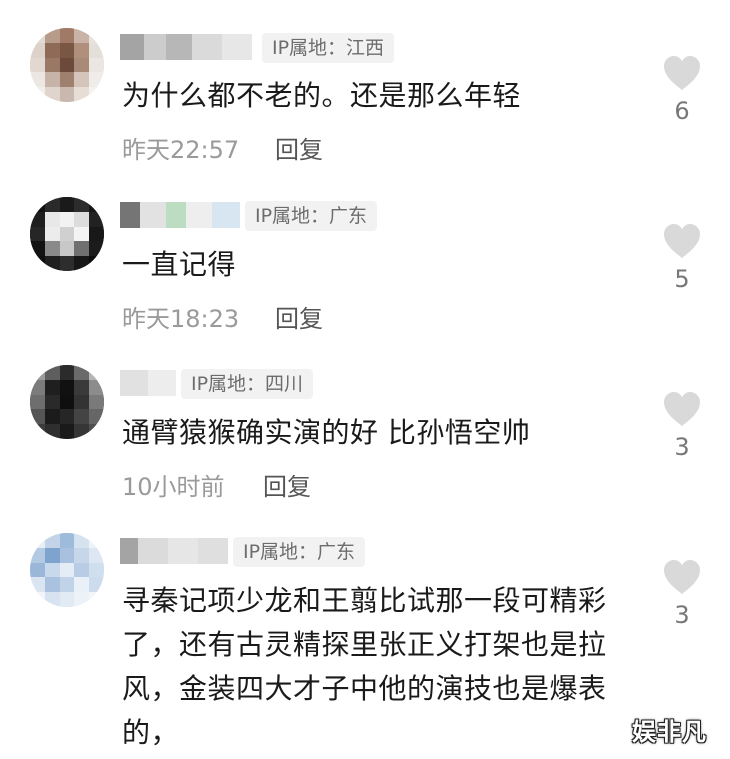  Describe the element at coordinates (173, 487) in the screenshot. I see `comment-time: 10小时前` at that location.